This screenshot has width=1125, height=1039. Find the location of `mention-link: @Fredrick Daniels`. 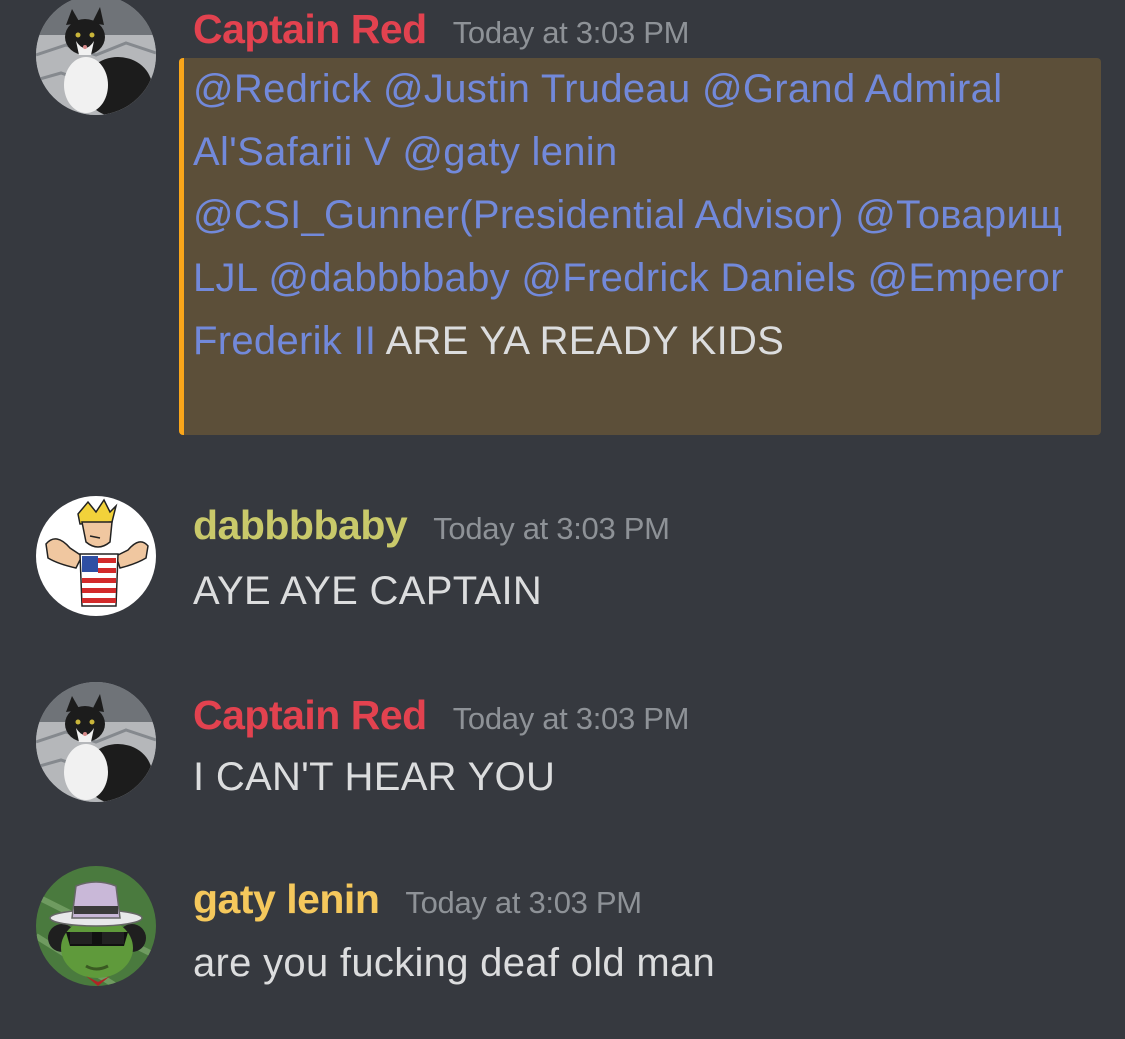

mention-link: @Fredrick Daniels is located at coordinates (688, 278).